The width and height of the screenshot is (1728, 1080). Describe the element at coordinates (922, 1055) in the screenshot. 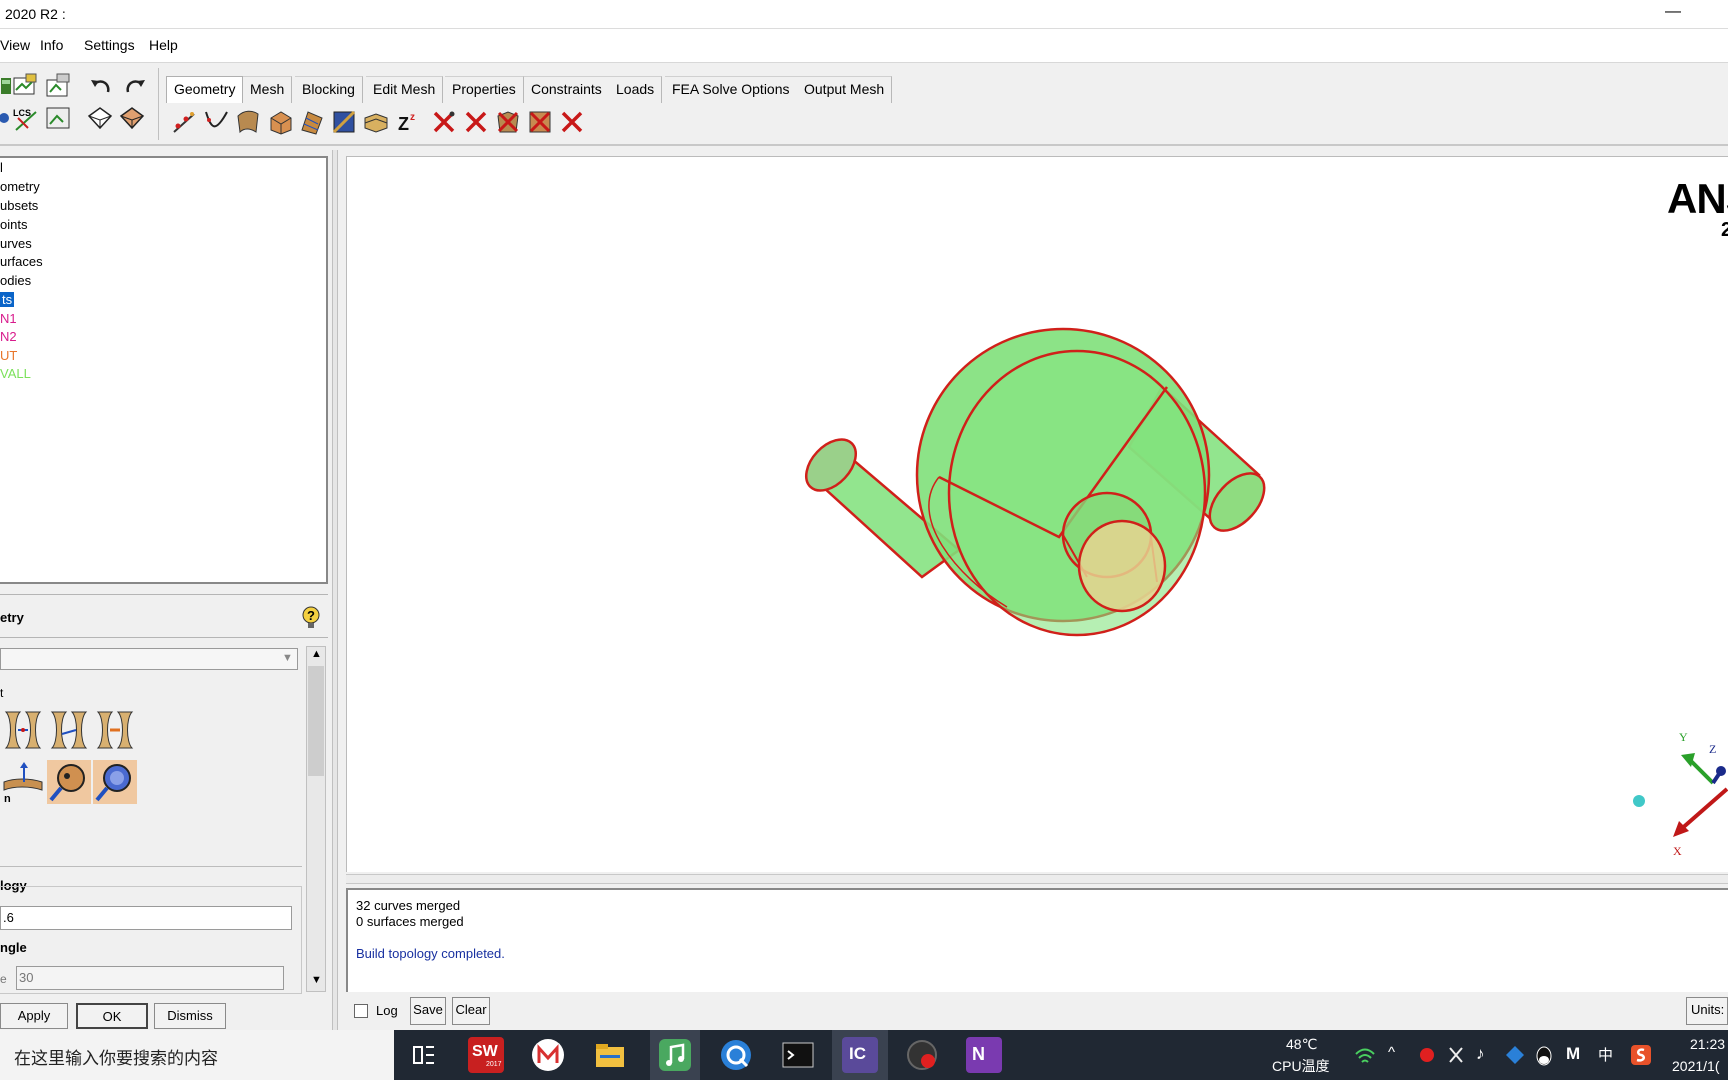

I see `recorder-icon` at that location.